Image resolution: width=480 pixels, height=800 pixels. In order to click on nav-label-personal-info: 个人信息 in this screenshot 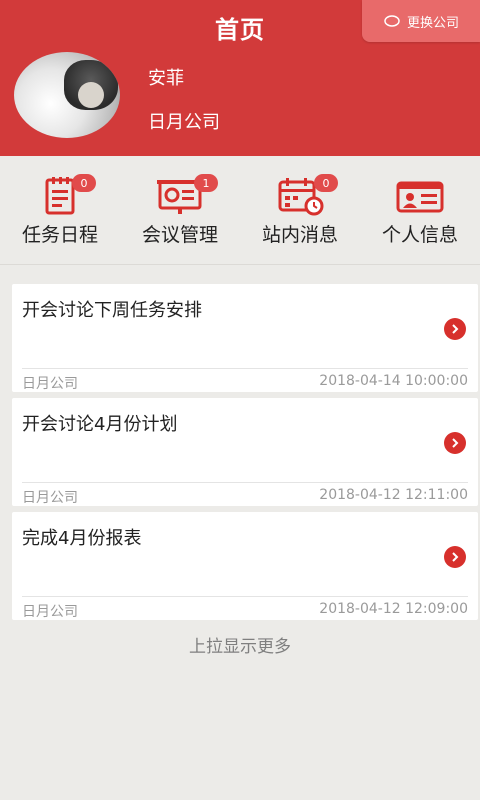, I will do `click(419, 235)`.